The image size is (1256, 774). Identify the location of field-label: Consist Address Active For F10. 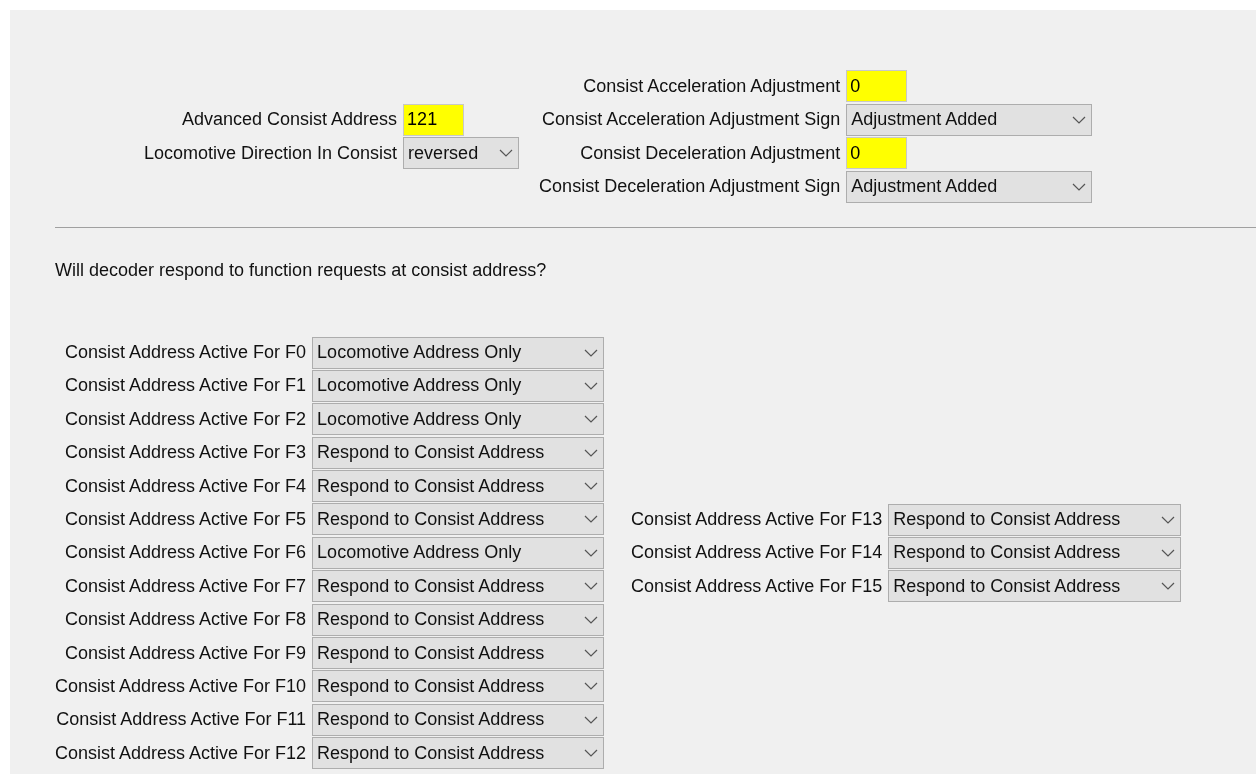
(181, 686).